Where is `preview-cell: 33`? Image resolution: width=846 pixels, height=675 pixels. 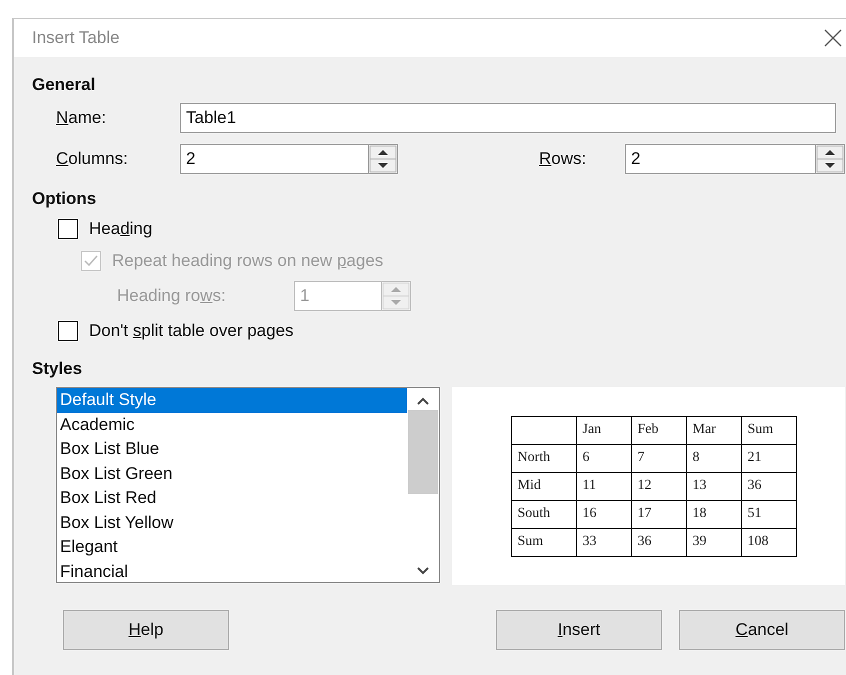
preview-cell: 33 is located at coordinates (603, 542).